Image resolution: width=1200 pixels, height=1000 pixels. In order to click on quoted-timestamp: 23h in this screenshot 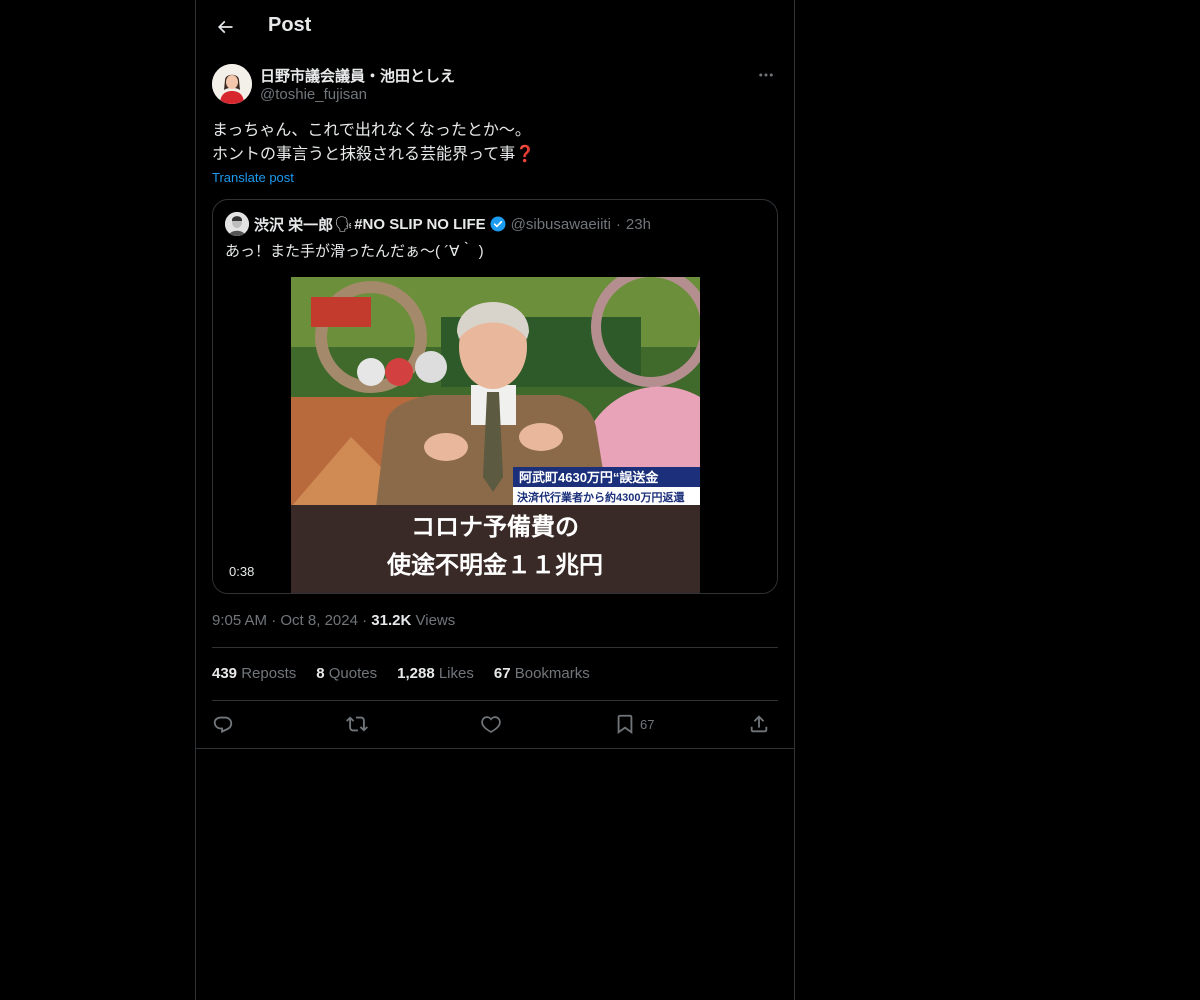, I will do `click(638, 224)`.